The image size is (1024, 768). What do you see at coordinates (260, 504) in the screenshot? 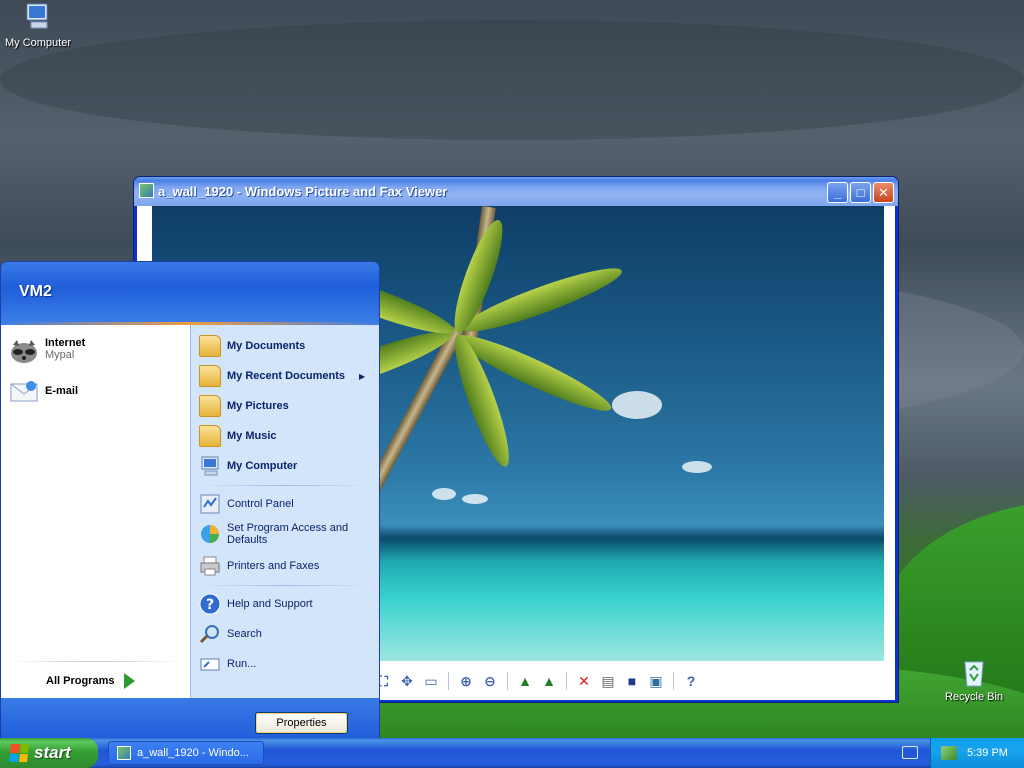
I see `menu-item-label: Control Panel` at bounding box center [260, 504].